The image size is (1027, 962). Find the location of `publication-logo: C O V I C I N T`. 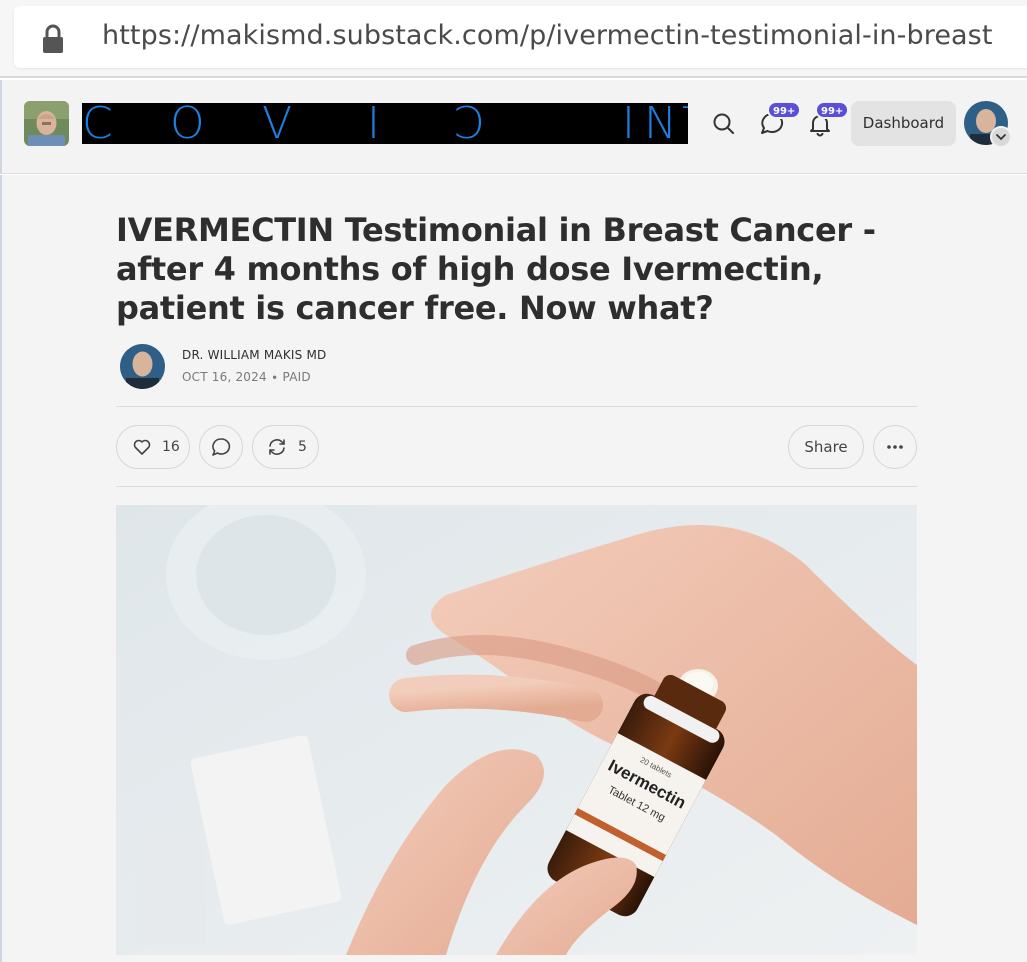

publication-logo: C O V I C I N T is located at coordinates (385, 123).